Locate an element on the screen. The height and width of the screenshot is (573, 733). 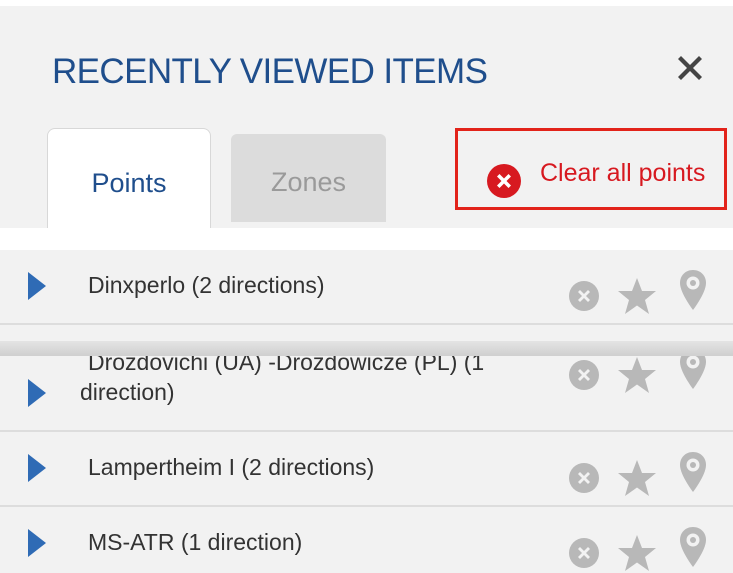
list-spacer is located at coordinates (366, 239).